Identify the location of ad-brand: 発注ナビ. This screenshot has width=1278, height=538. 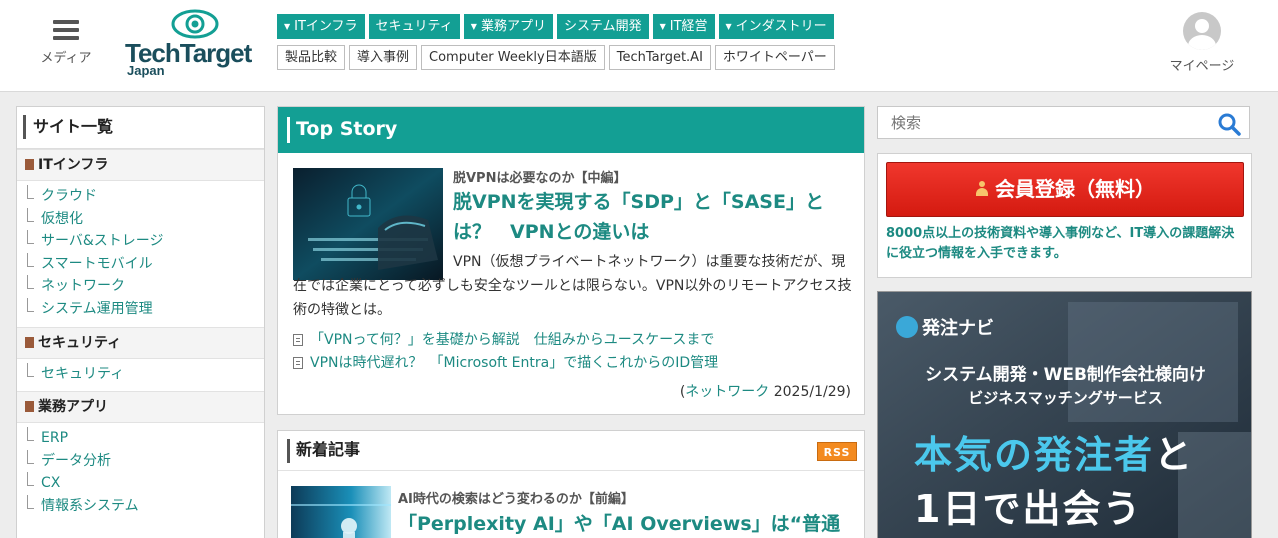
(945, 326).